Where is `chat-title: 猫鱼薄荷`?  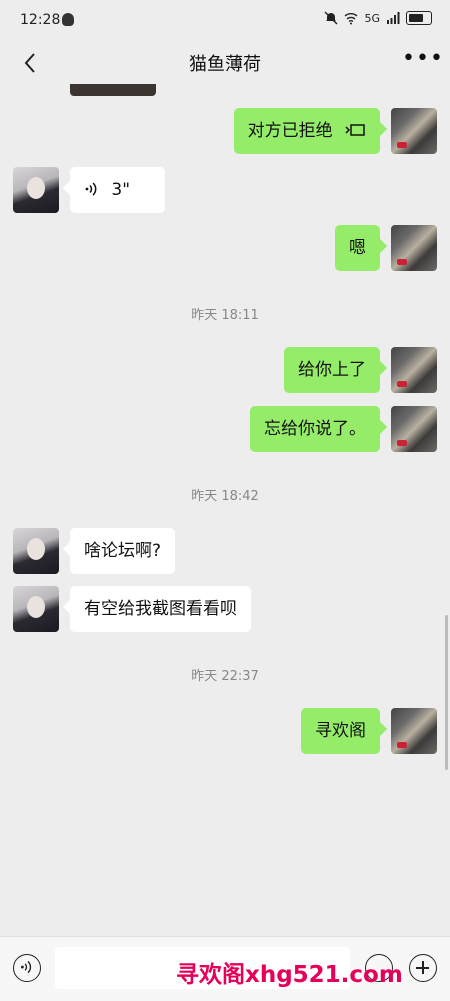 chat-title: 猫鱼薄荷 is located at coordinates (225, 64).